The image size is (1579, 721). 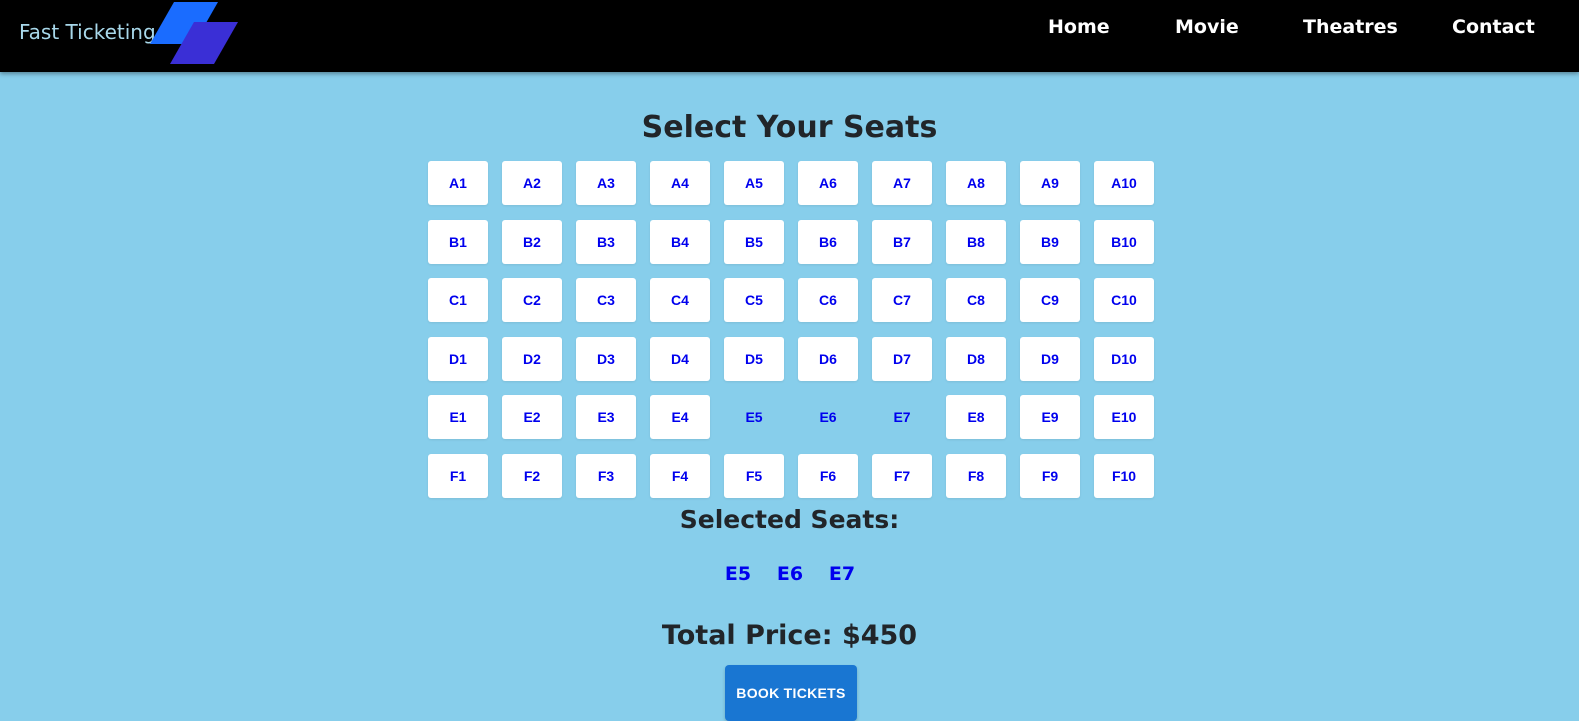 I want to click on seat-button-c5: C5, so click(x=754, y=300).